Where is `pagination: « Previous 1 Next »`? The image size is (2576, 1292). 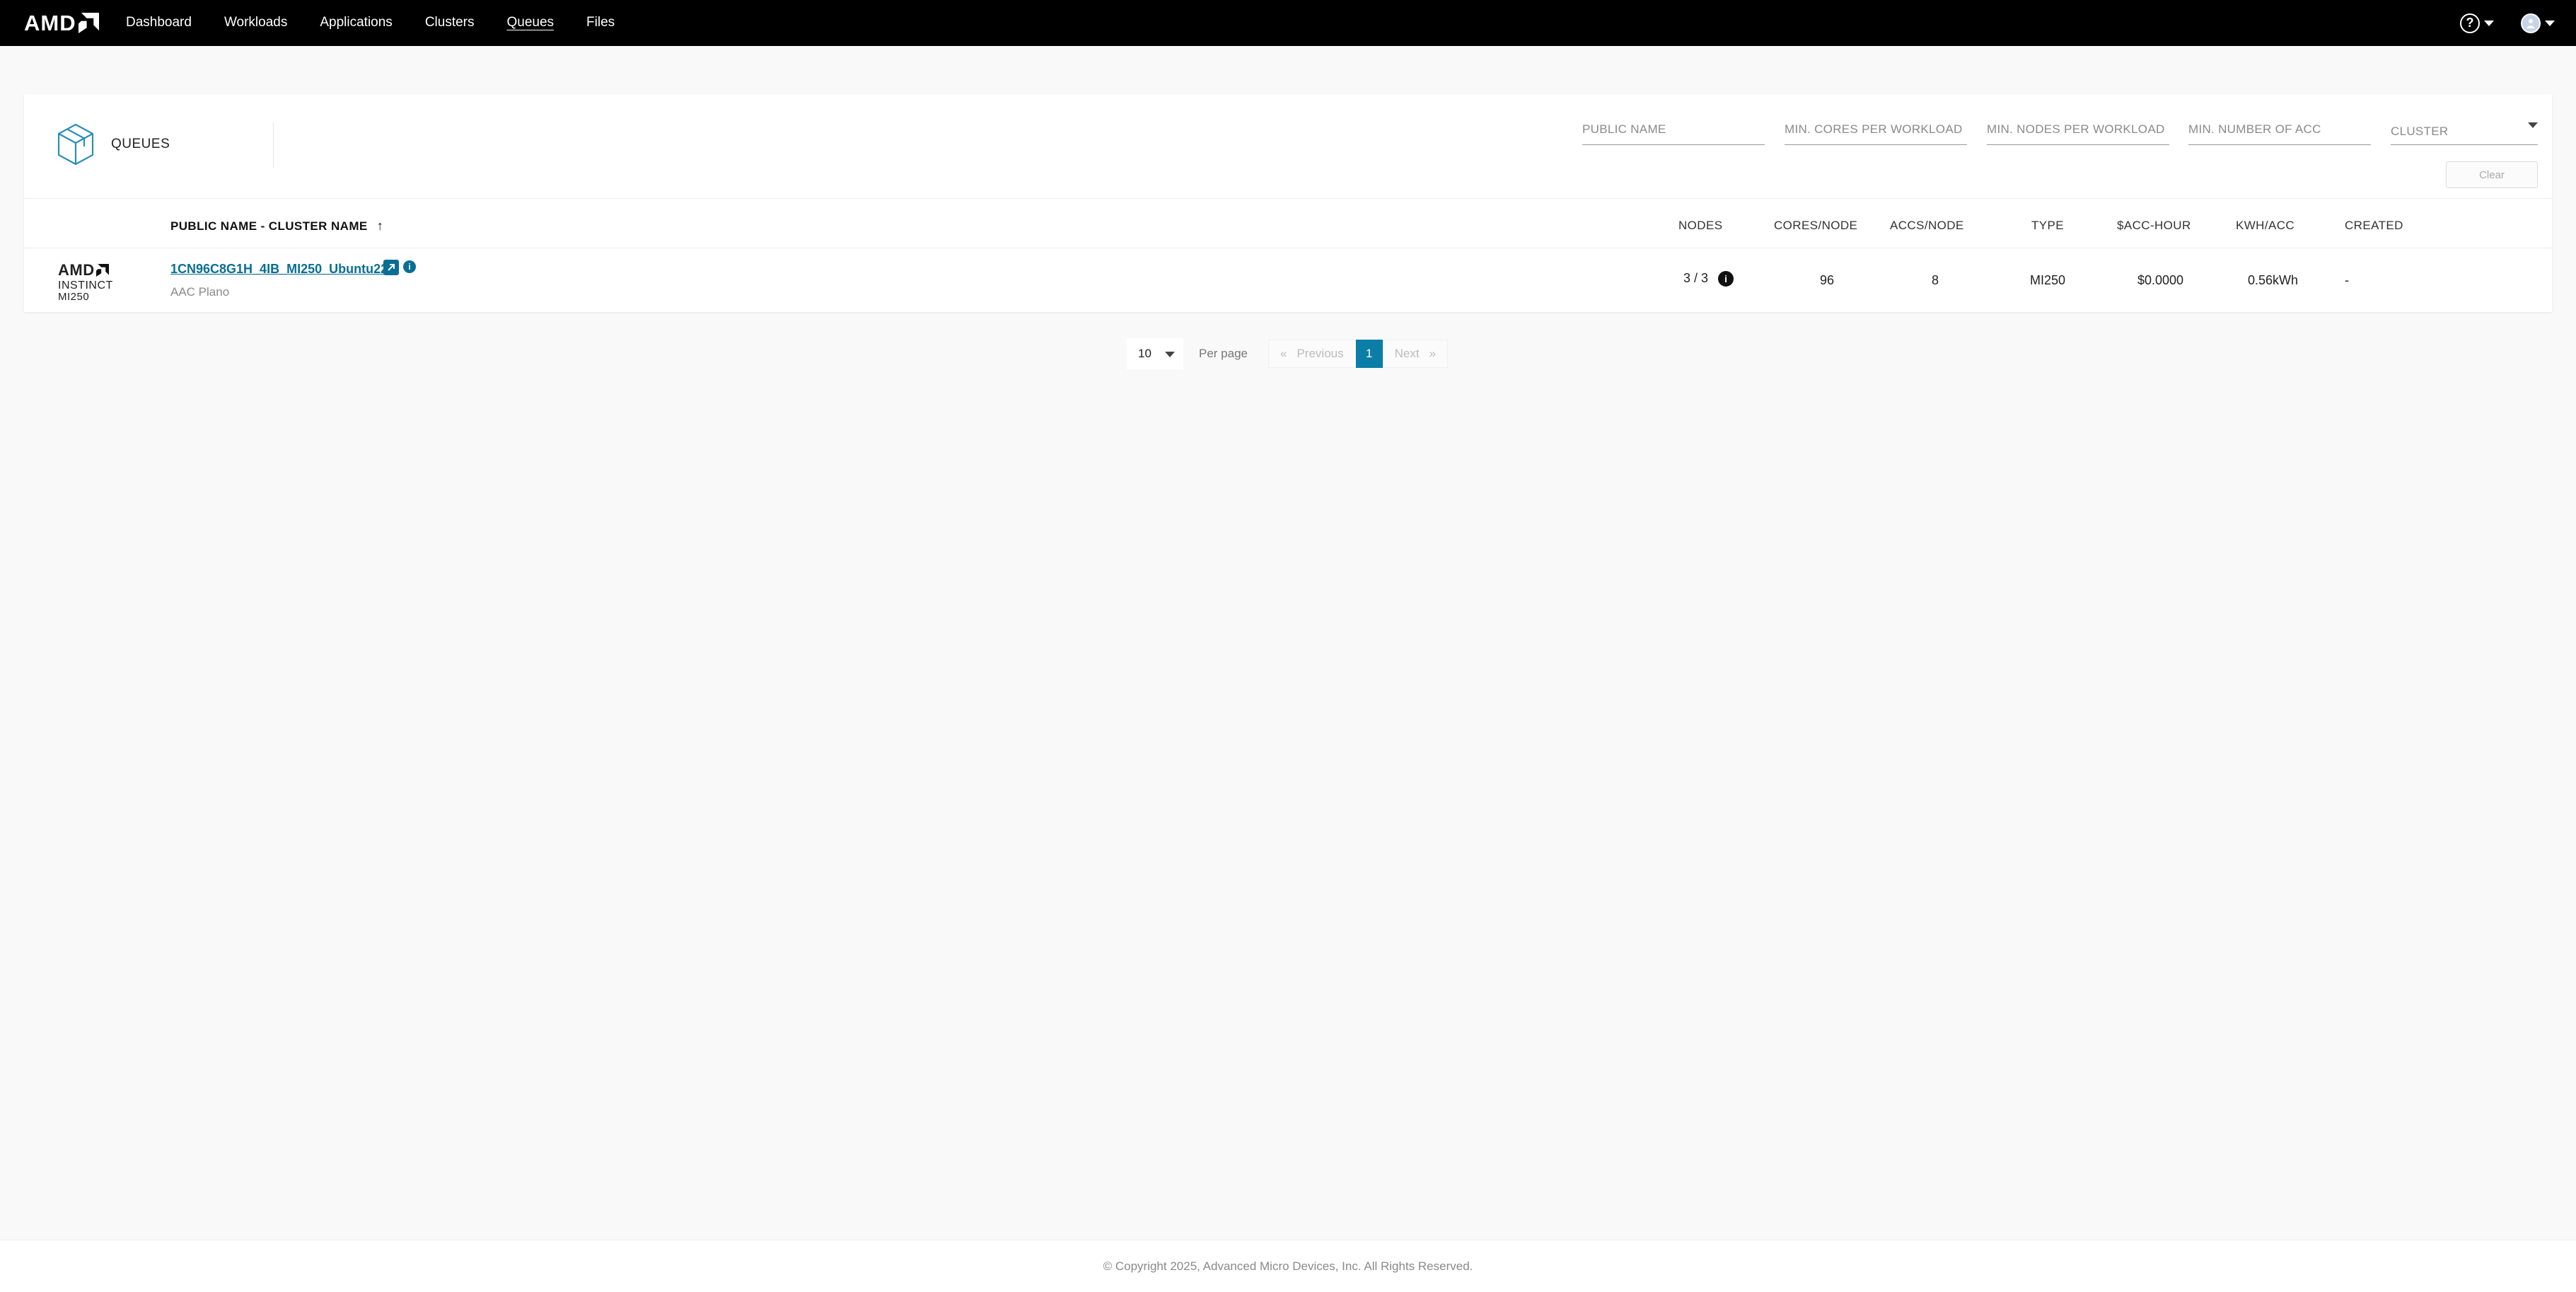
pagination: « Previous 1 Next » is located at coordinates (1358, 353).